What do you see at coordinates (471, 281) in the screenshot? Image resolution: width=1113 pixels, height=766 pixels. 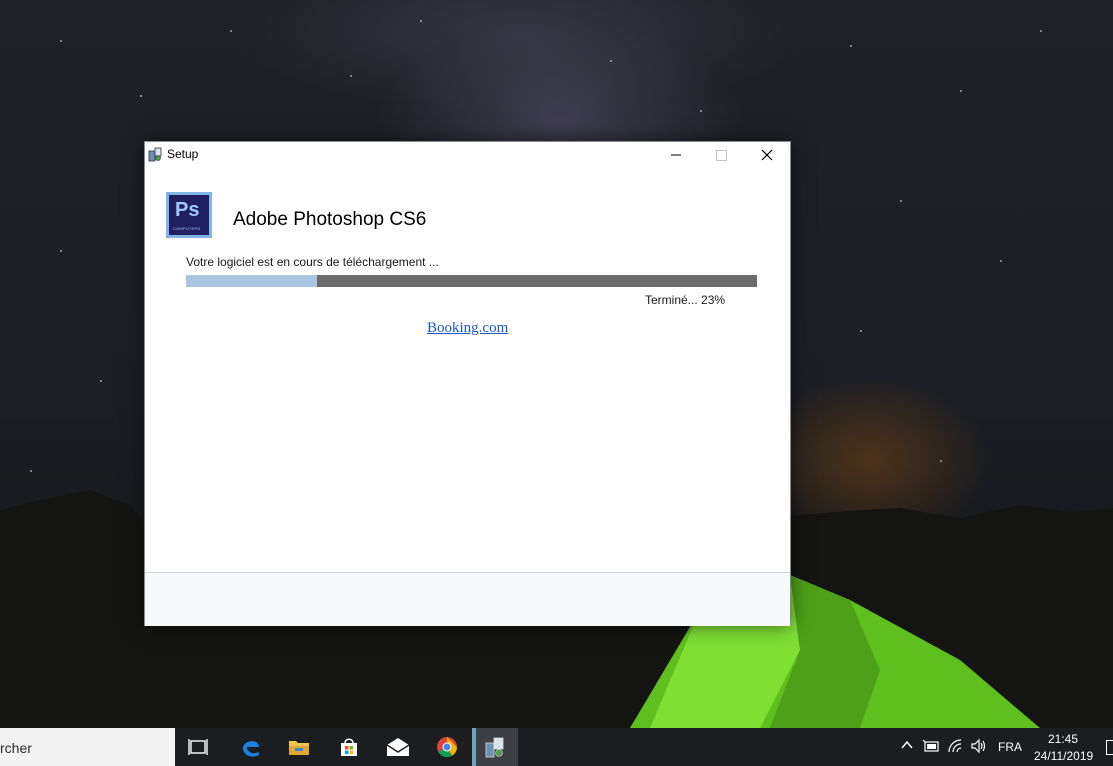 I see `download-progress-bar` at bounding box center [471, 281].